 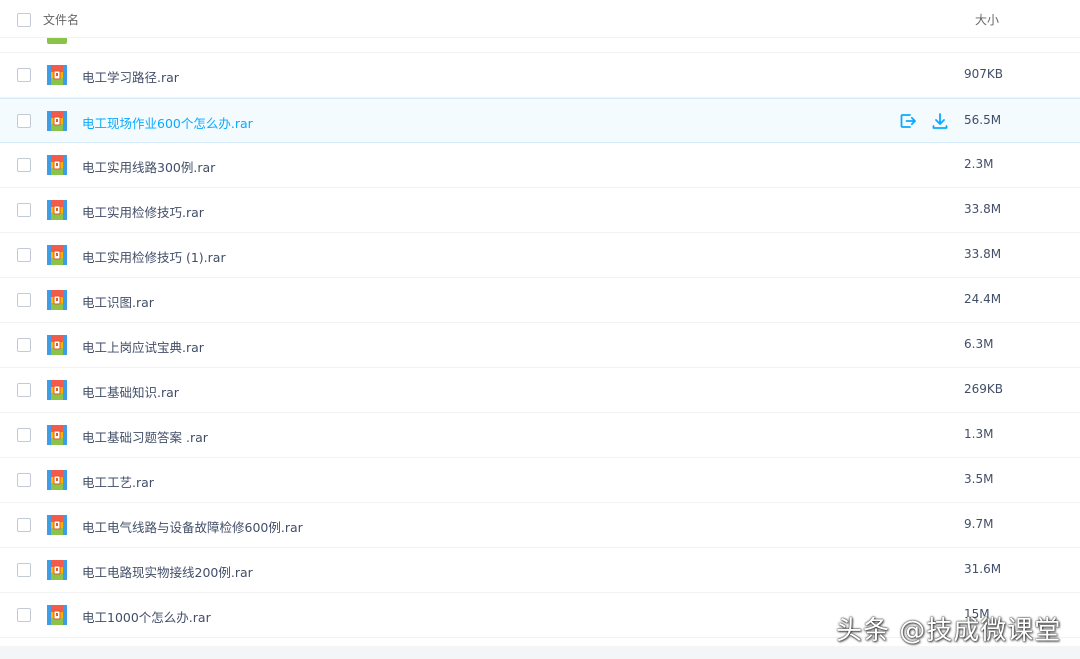 What do you see at coordinates (983, 569) in the screenshot?
I see `file-size: 31.6M` at bounding box center [983, 569].